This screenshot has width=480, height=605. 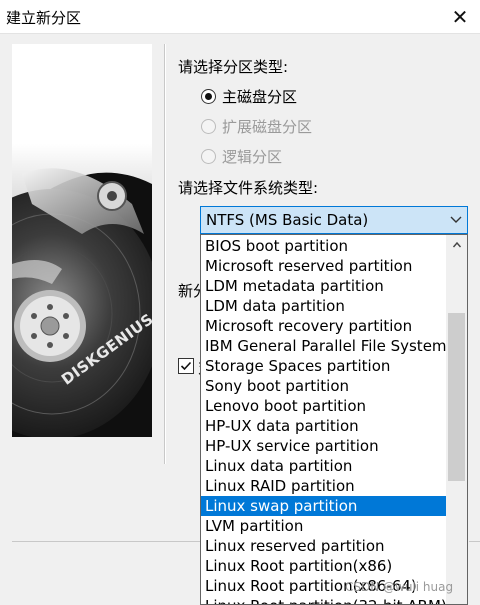 I want to click on chevron-down-icon, so click(x=456, y=219).